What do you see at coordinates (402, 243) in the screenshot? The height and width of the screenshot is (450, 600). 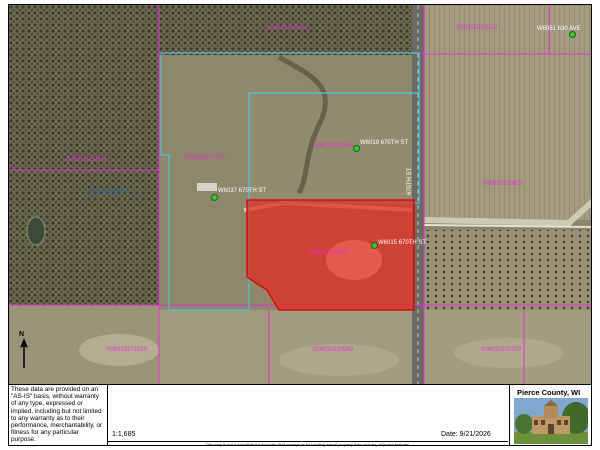 I see `address-label: W6015 670TH ST` at bounding box center [402, 243].